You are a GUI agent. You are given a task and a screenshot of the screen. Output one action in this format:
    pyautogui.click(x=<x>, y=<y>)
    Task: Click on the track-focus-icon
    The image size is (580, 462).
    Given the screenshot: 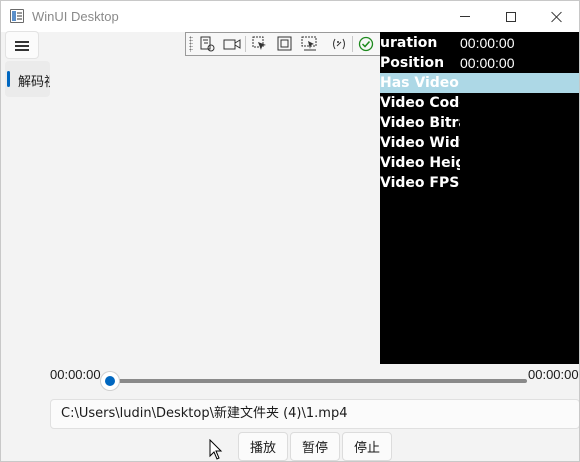 What is the action you would take?
    pyautogui.click(x=310, y=44)
    